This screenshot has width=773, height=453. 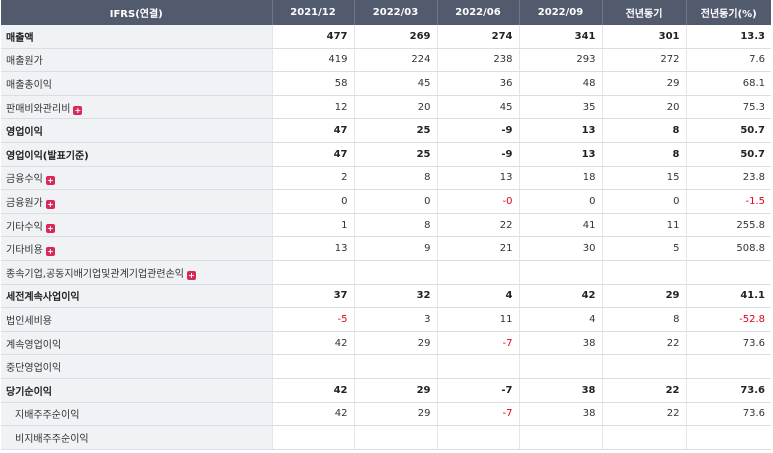 I want to click on row-label: 금융원가, so click(x=24, y=203).